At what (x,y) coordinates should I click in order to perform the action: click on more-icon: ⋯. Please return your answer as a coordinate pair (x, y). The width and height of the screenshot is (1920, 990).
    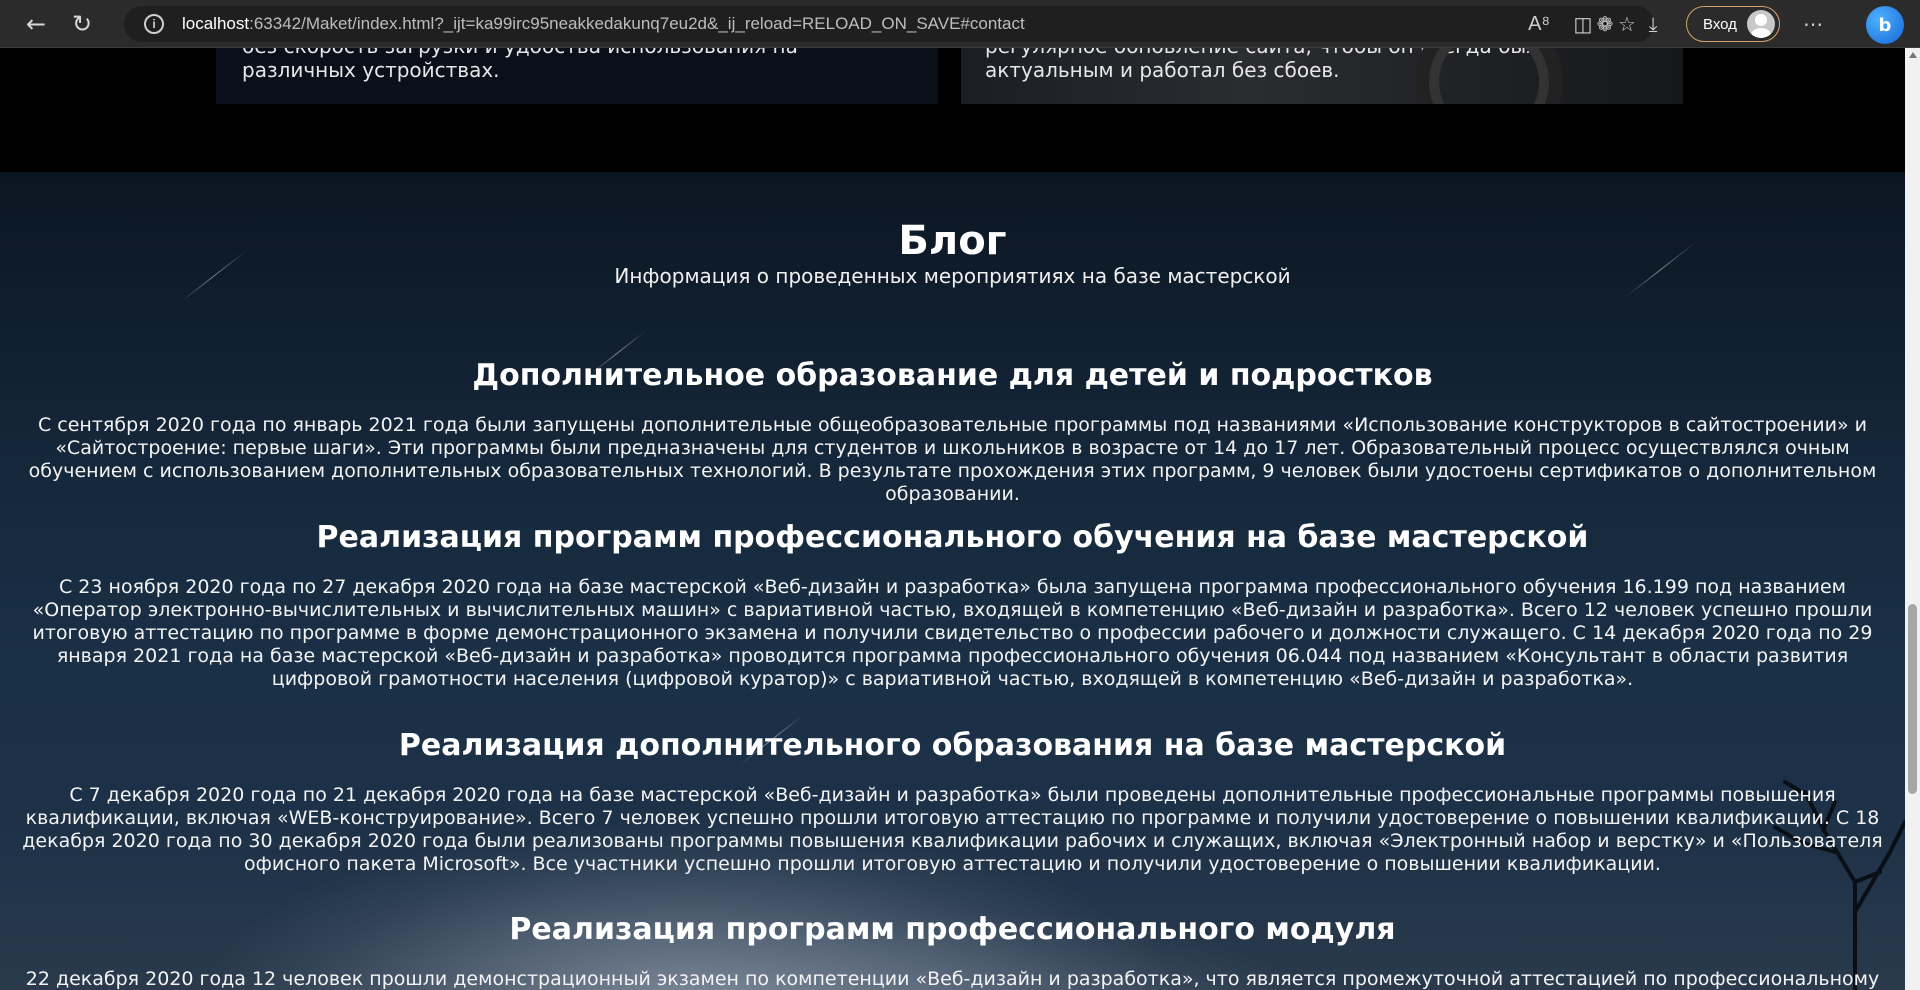
    Looking at the image, I should click on (1813, 24).